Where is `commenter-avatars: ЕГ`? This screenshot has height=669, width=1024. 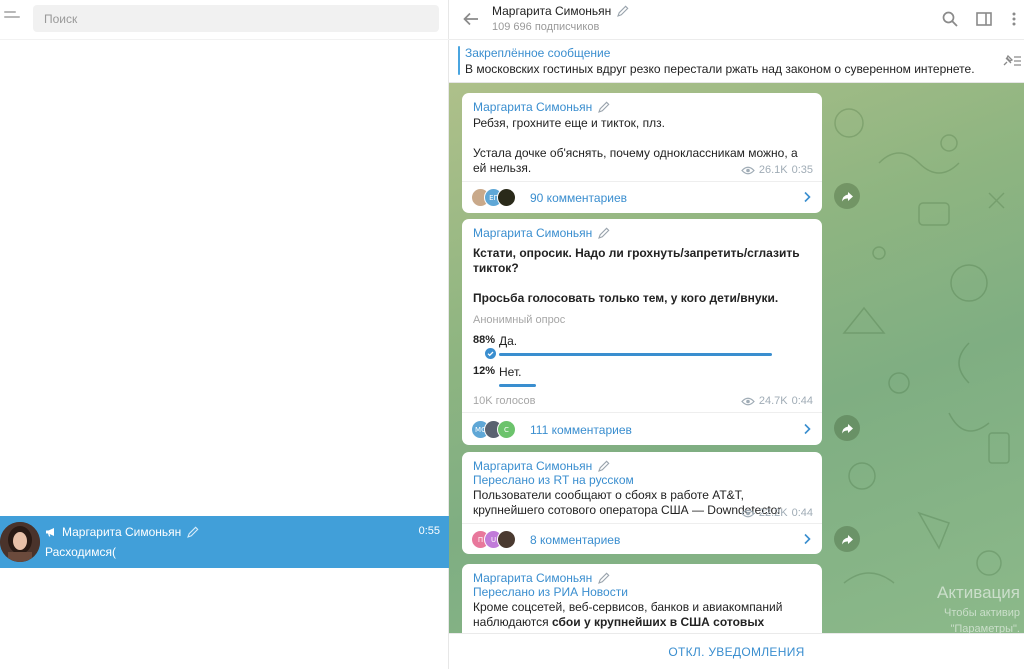
commenter-avatars: ЕГ is located at coordinates (501, 198).